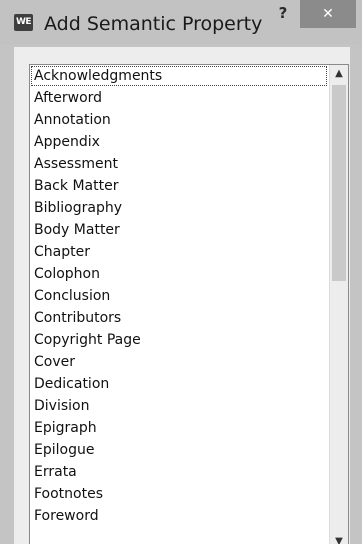 Image resolution: width=362 pixels, height=544 pixels. I want to click on scrollbar-thumb, so click(339, 183).